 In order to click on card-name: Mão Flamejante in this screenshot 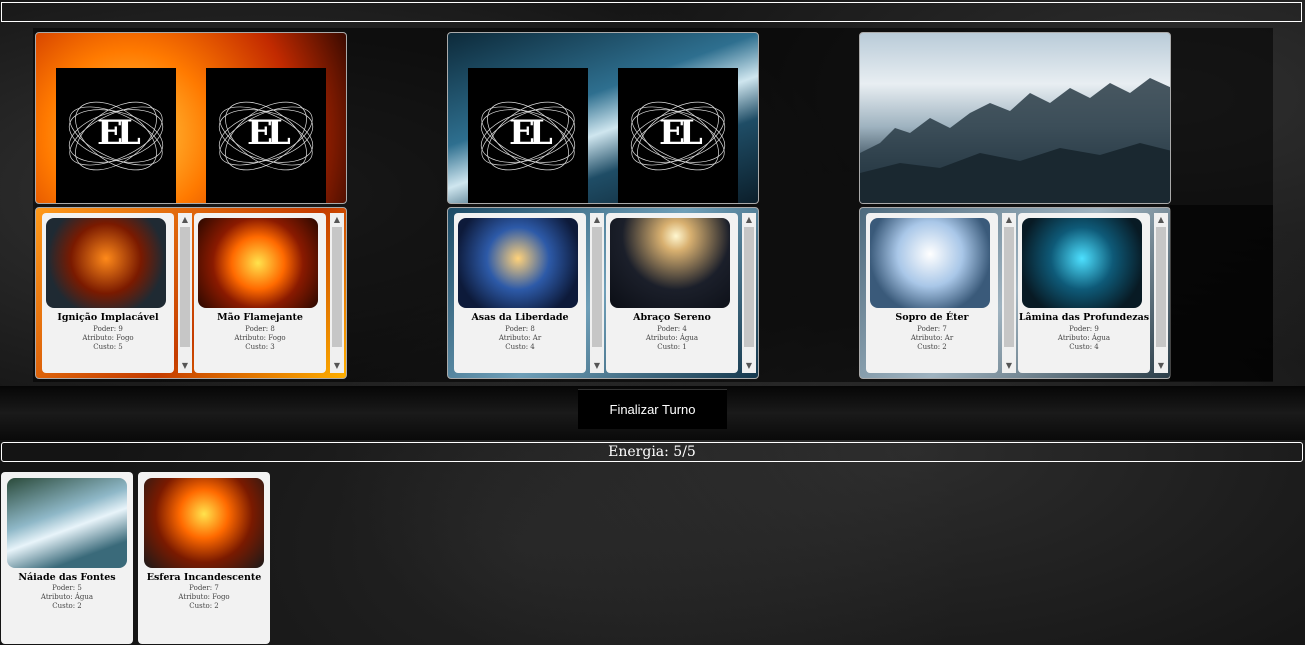, I will do `click(260, 317)`.